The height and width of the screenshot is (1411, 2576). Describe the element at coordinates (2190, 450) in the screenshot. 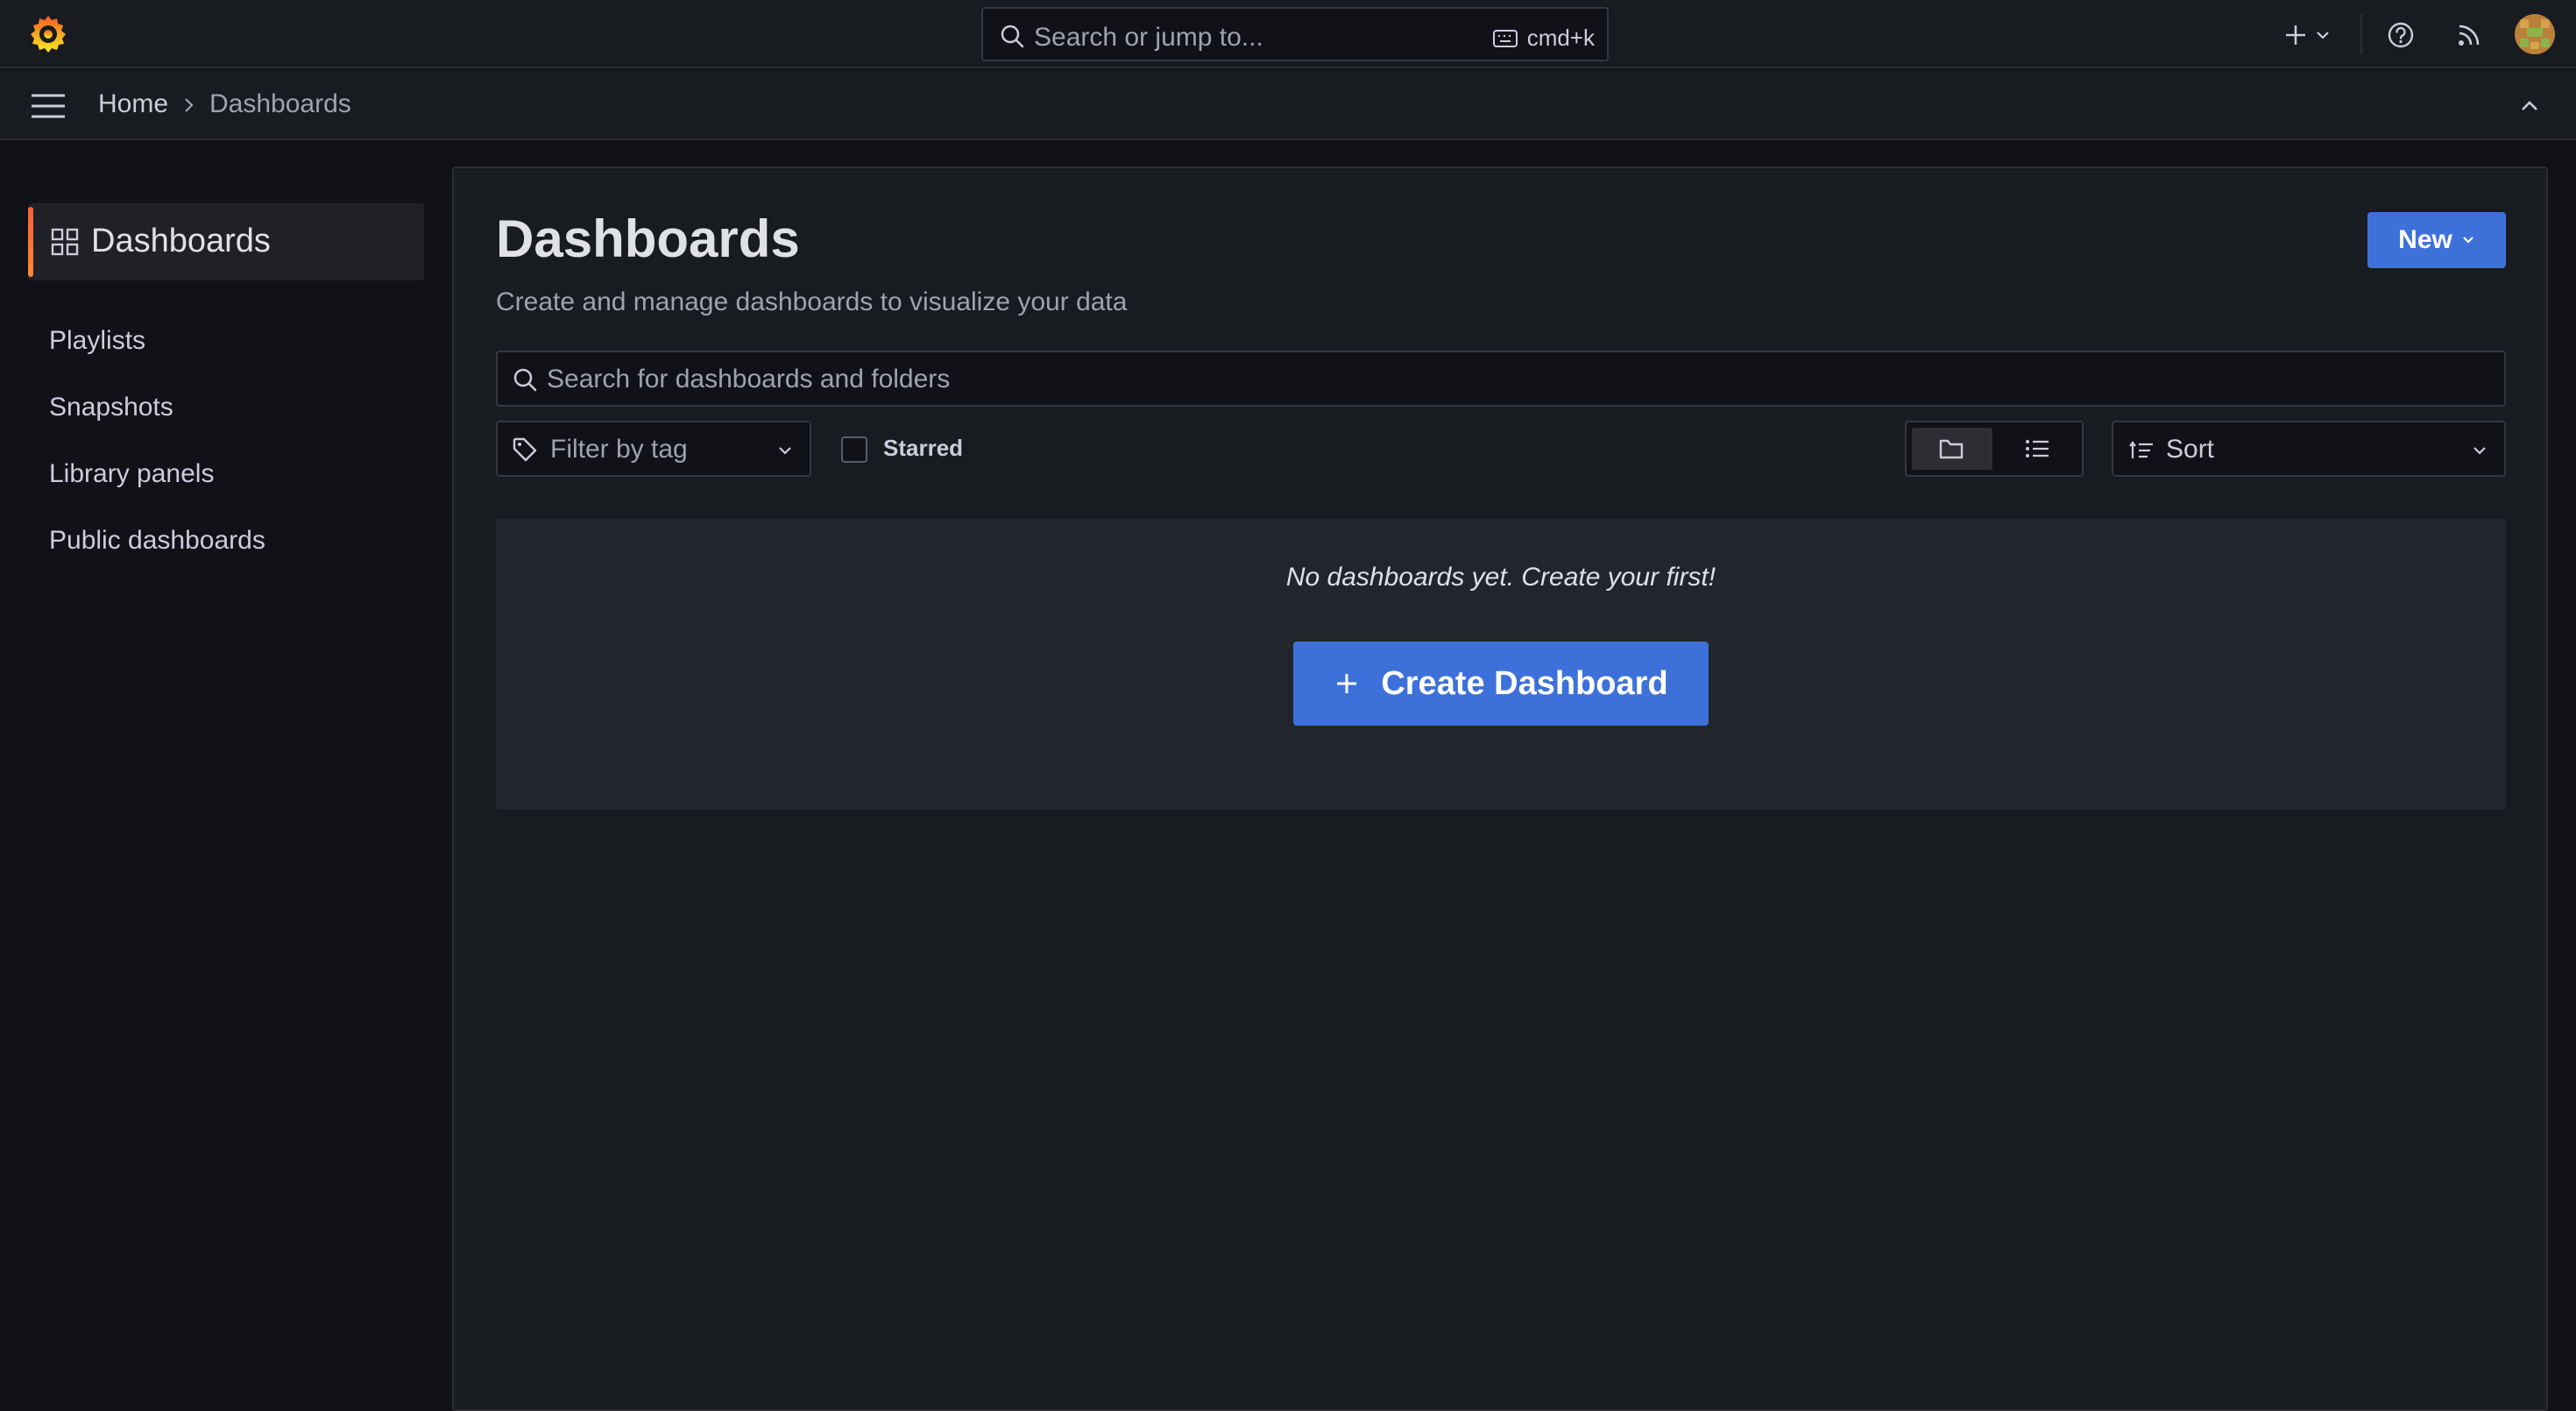

I see `sort-label: Sort` at that location.